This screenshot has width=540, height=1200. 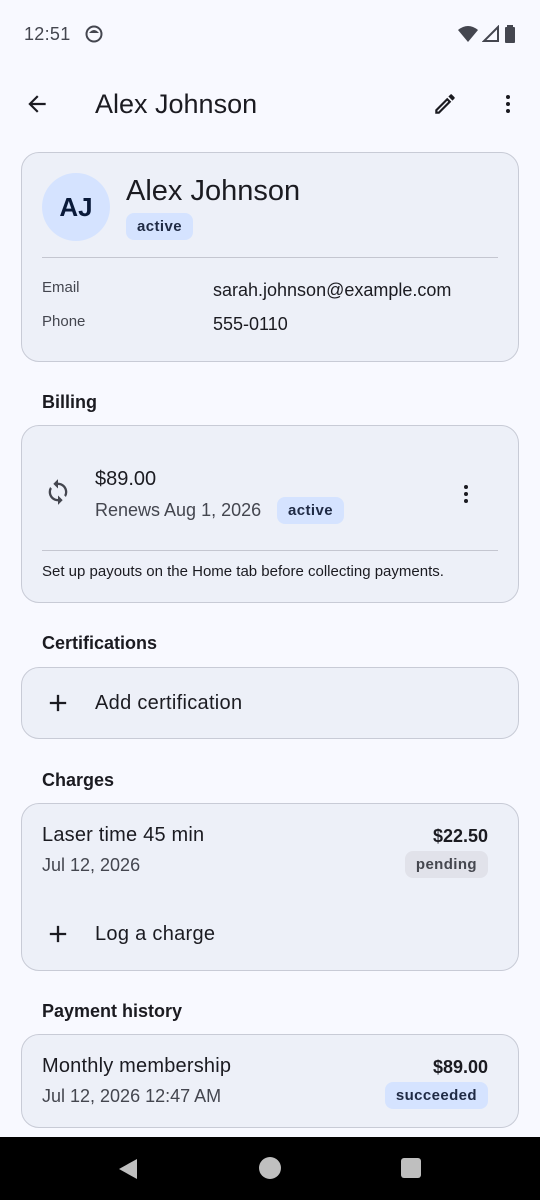 What do you see at coordinates (490, 33) in the screenshot?
I see `cell-signal-icon` at bounding box center [490, 33].